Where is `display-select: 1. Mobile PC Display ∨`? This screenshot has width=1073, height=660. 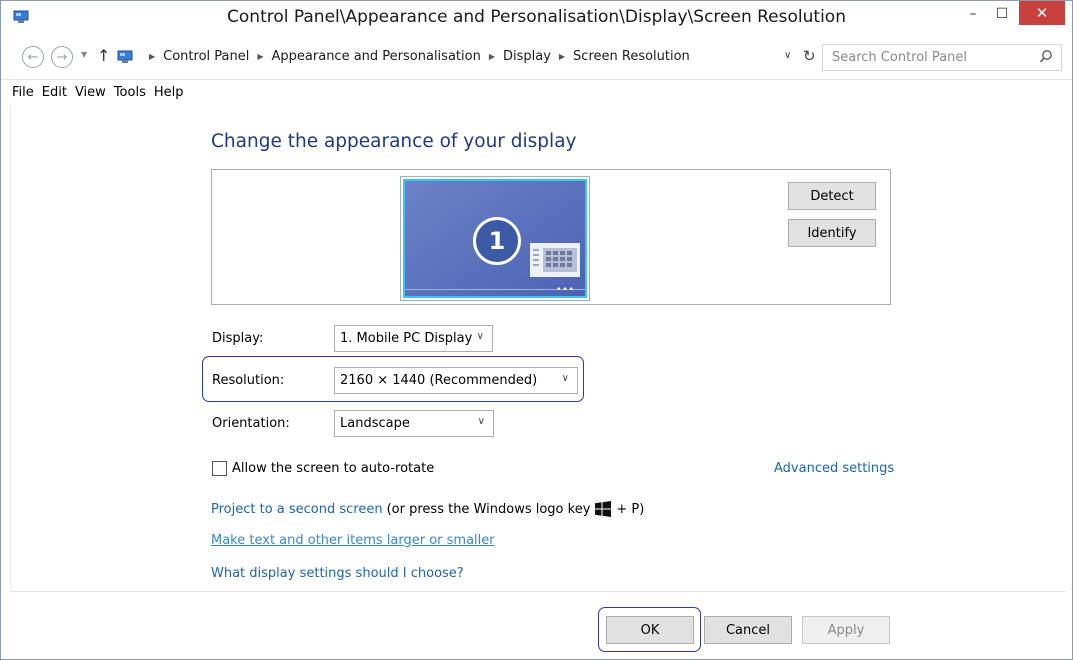 display-select: 1. Mobile PC Display ∨ is located at coordinates (413, 338).